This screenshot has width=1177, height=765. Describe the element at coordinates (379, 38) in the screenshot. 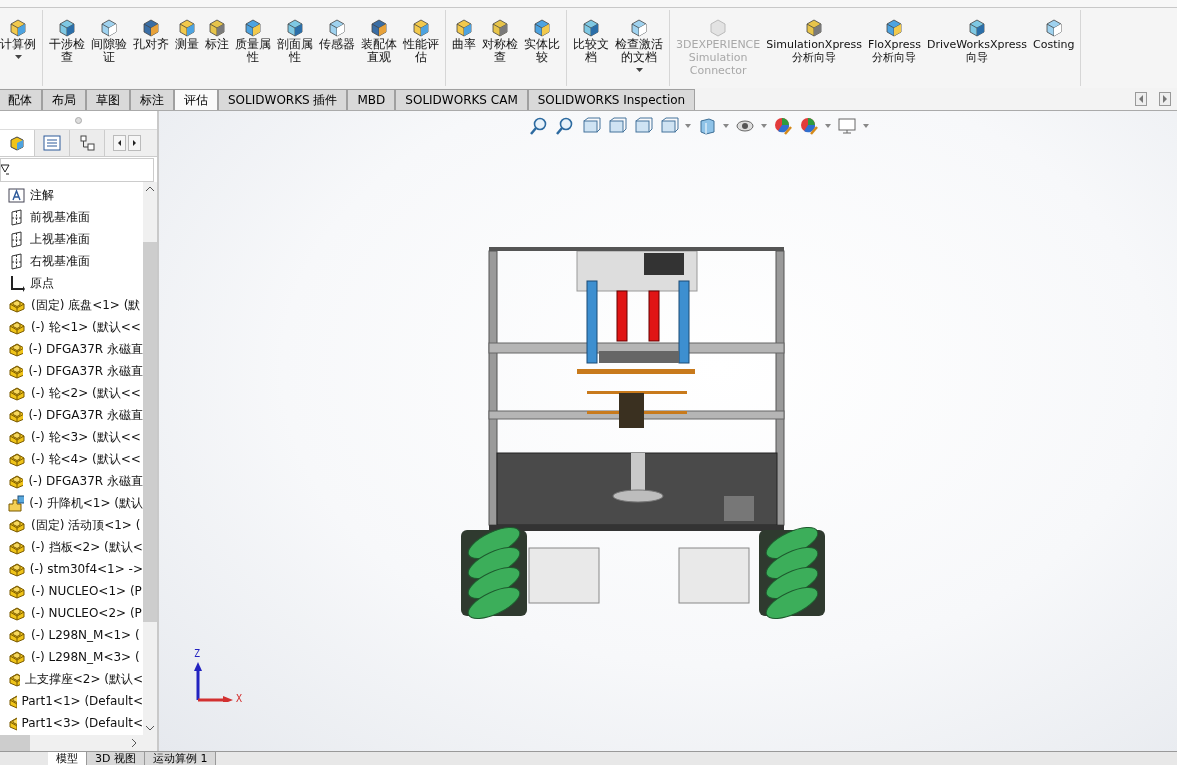

I see `ribbon-button: 装配体直观` at that location.